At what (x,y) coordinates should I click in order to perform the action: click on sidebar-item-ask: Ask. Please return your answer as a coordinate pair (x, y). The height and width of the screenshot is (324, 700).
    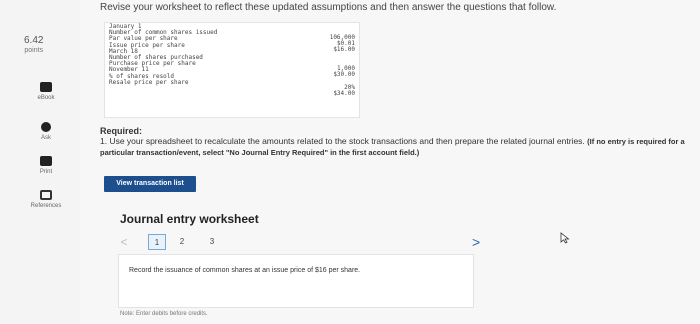
    Looking at the image, I should click on (46, 131).